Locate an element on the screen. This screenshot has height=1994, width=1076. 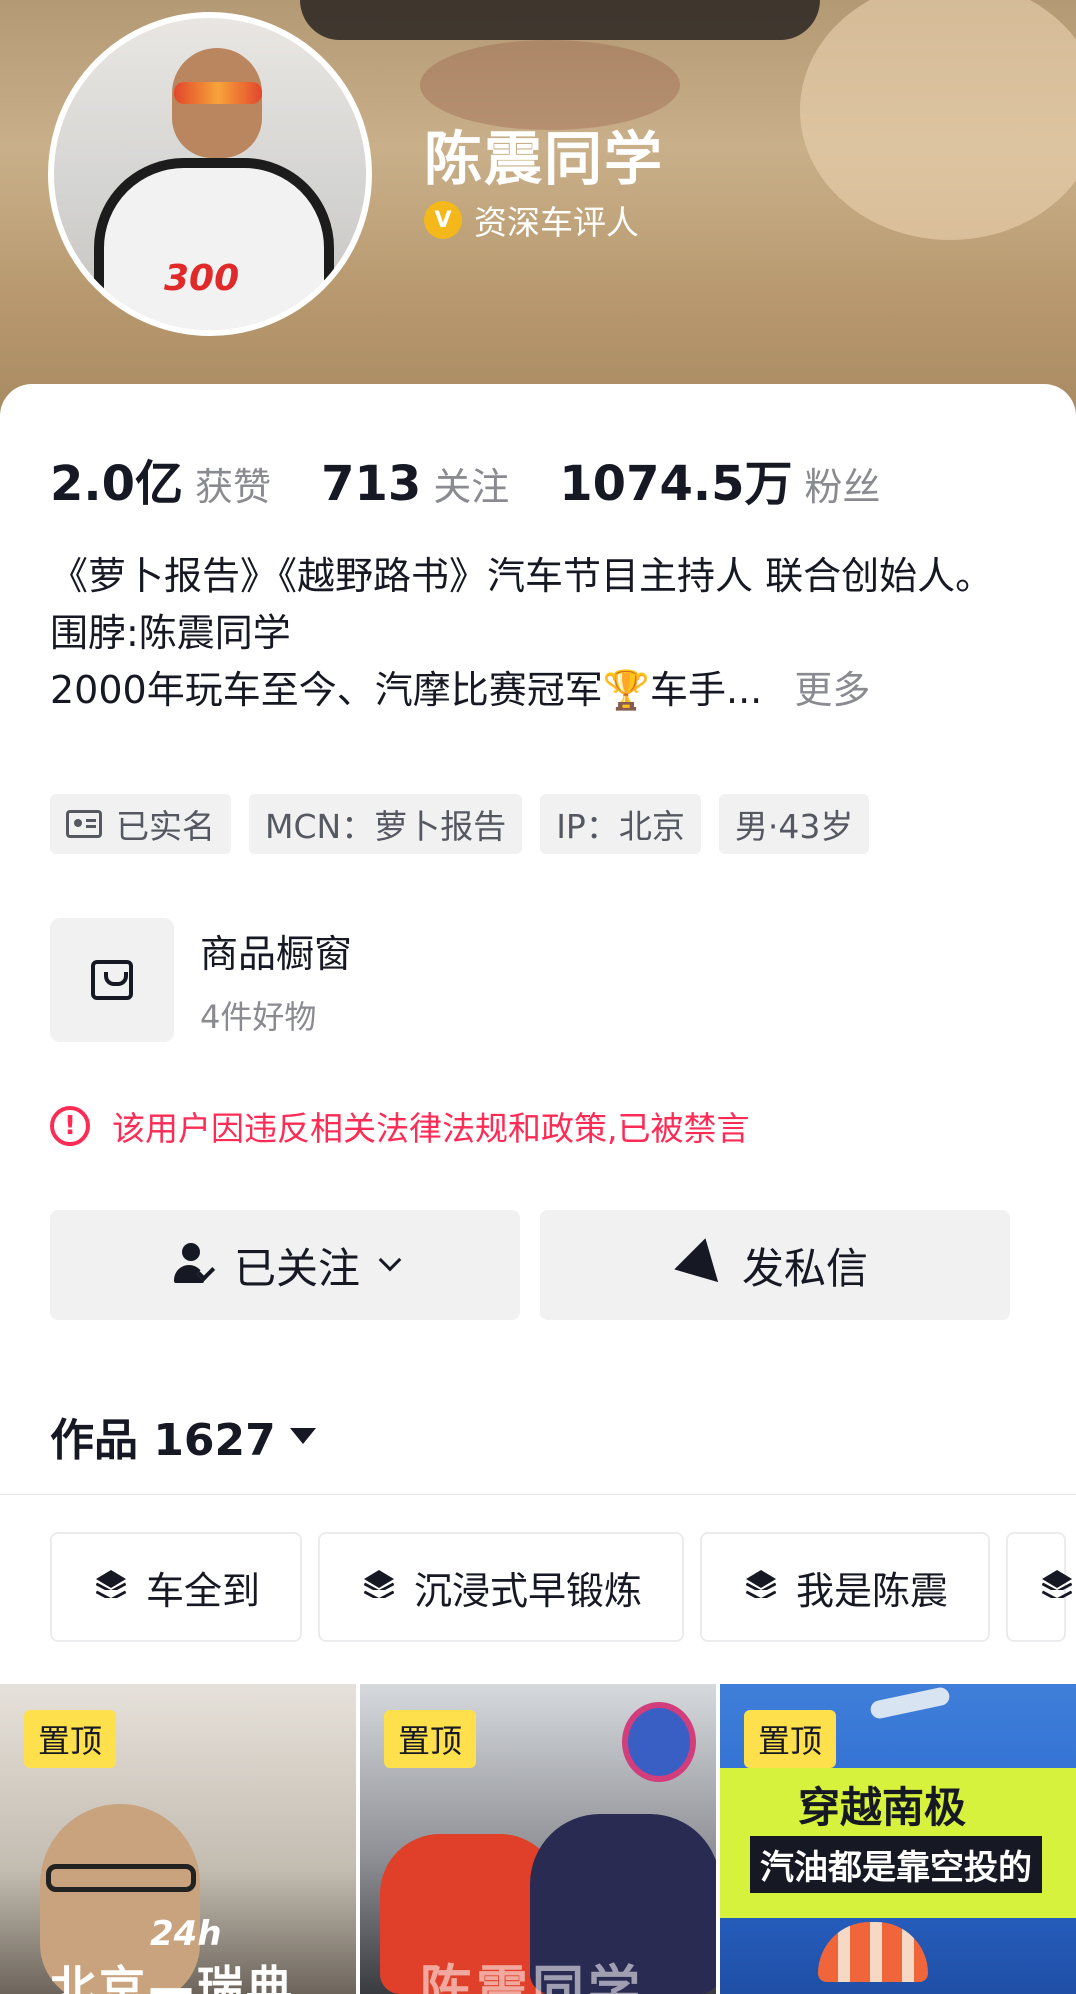
stats-row: 2.0亿 获赞 713 关注 1074.5万 粉丝 is located at coordinates (490, 479).